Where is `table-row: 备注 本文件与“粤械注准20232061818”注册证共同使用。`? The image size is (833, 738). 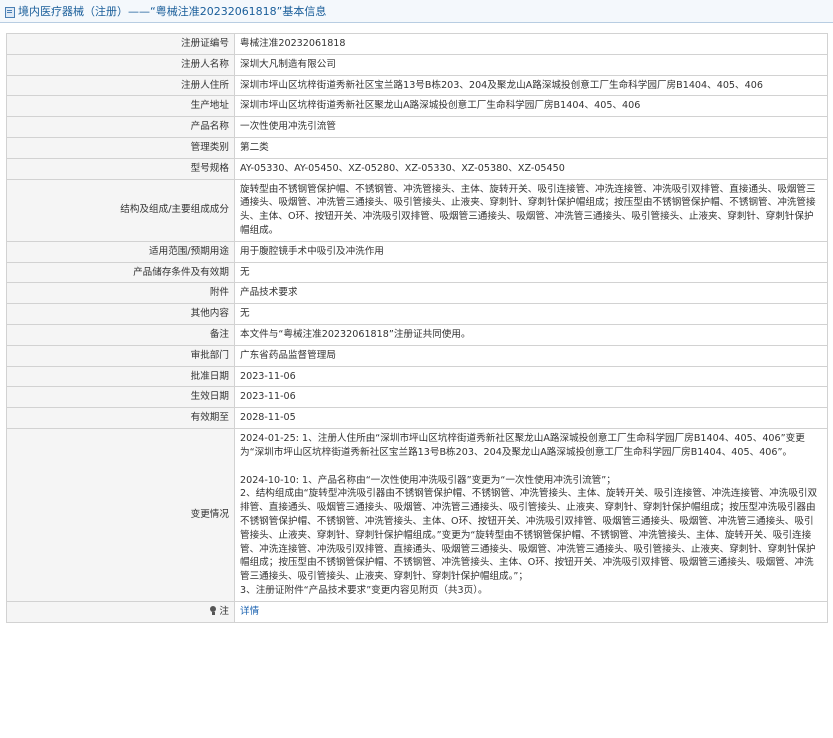
table-row: 备注 本文件与“粤械注准20232061818”注册证共同使用。 is located at coordinates (417, 334).